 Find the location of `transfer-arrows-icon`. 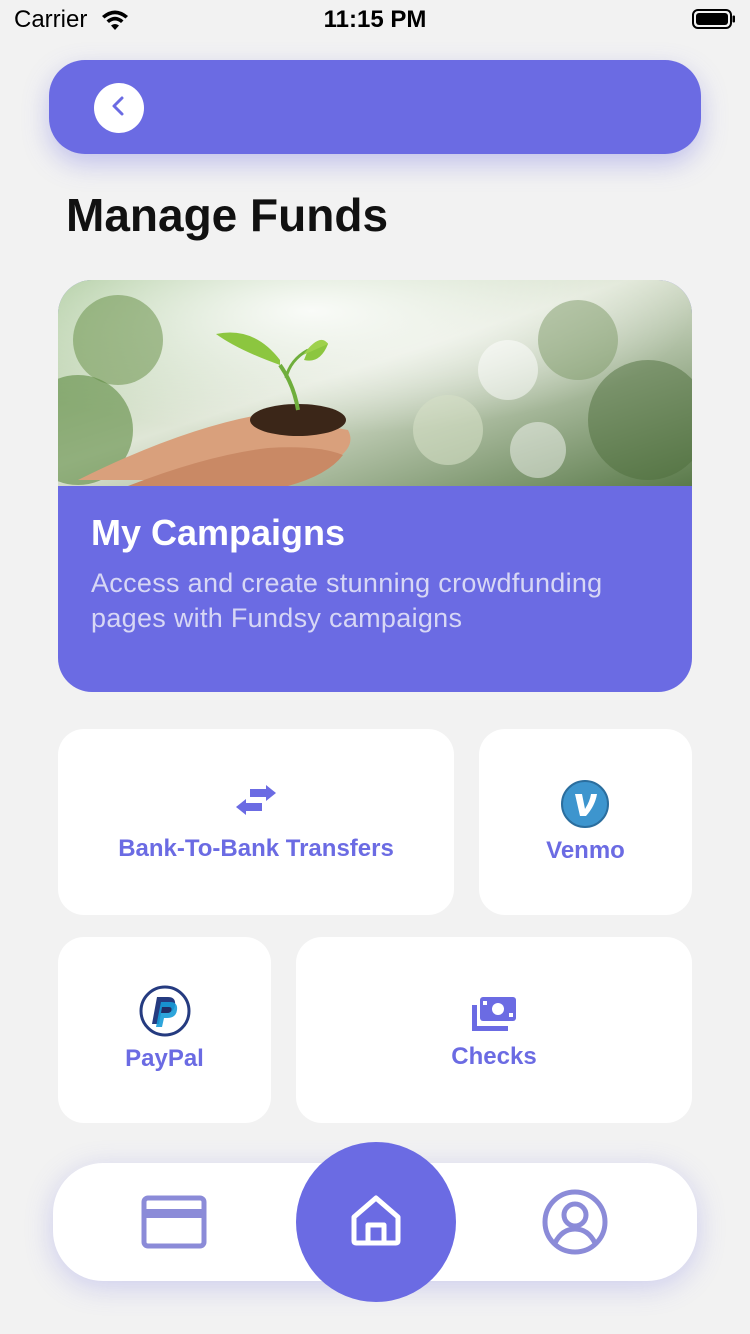

transfer-arrows-icon is located at coordinates (256, 804).